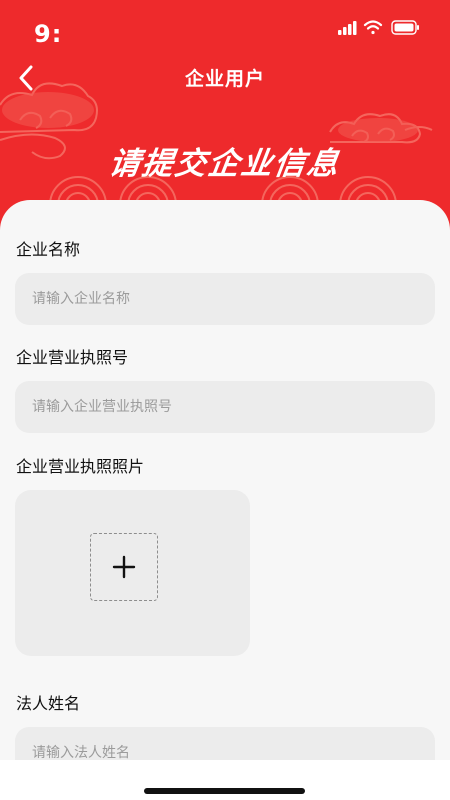  Describe the element at coordinates (347, 28) in the screenshot. I see `signal-icon` at that location.